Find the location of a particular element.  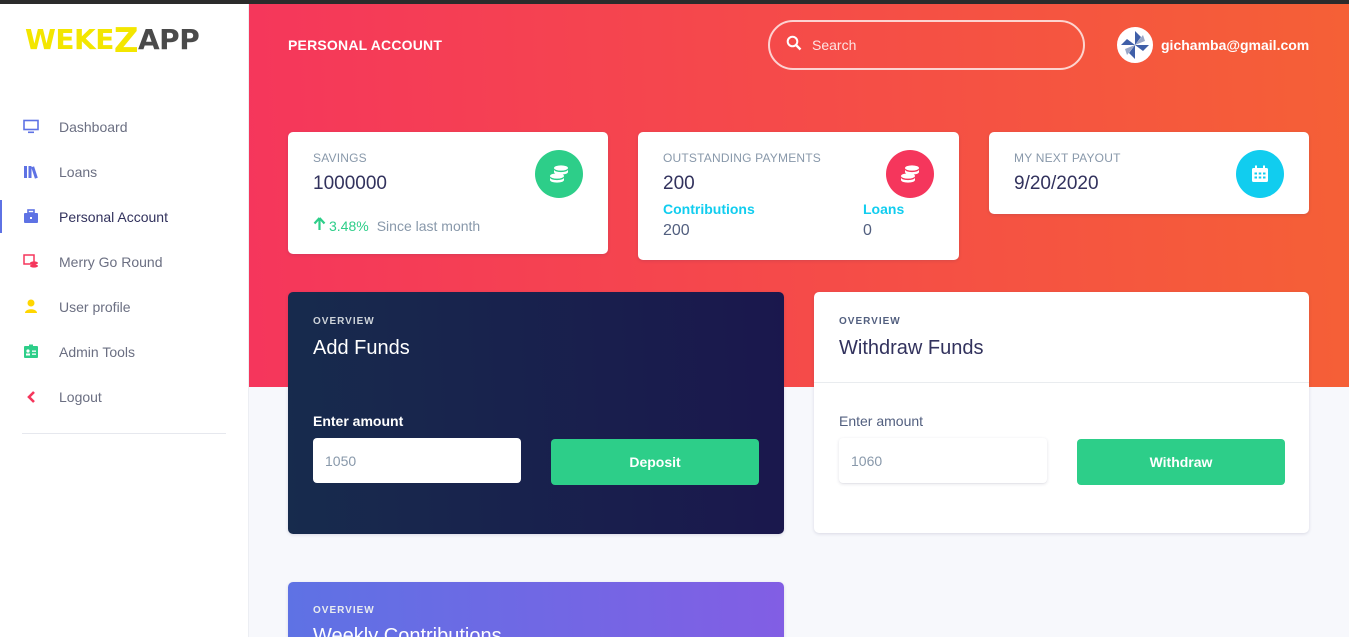

brand-logo-part: APP is located at coordinates (169, 39).